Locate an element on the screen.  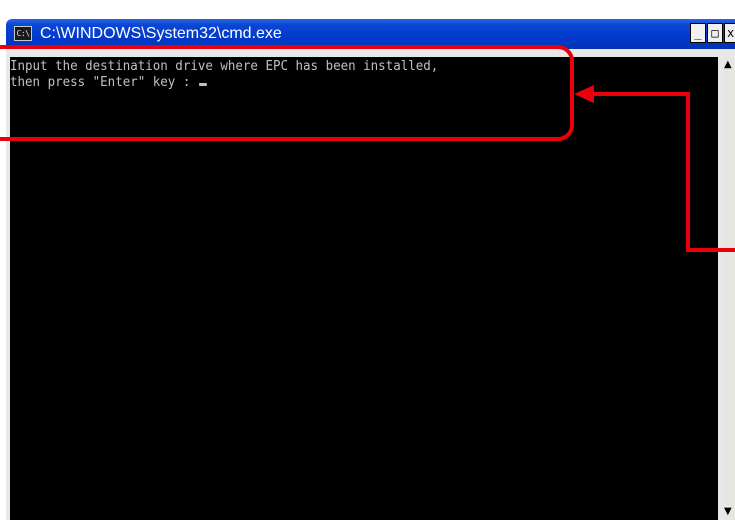
scroll-up-arrow-icon: ▲ is located at coordinates (729, 65).